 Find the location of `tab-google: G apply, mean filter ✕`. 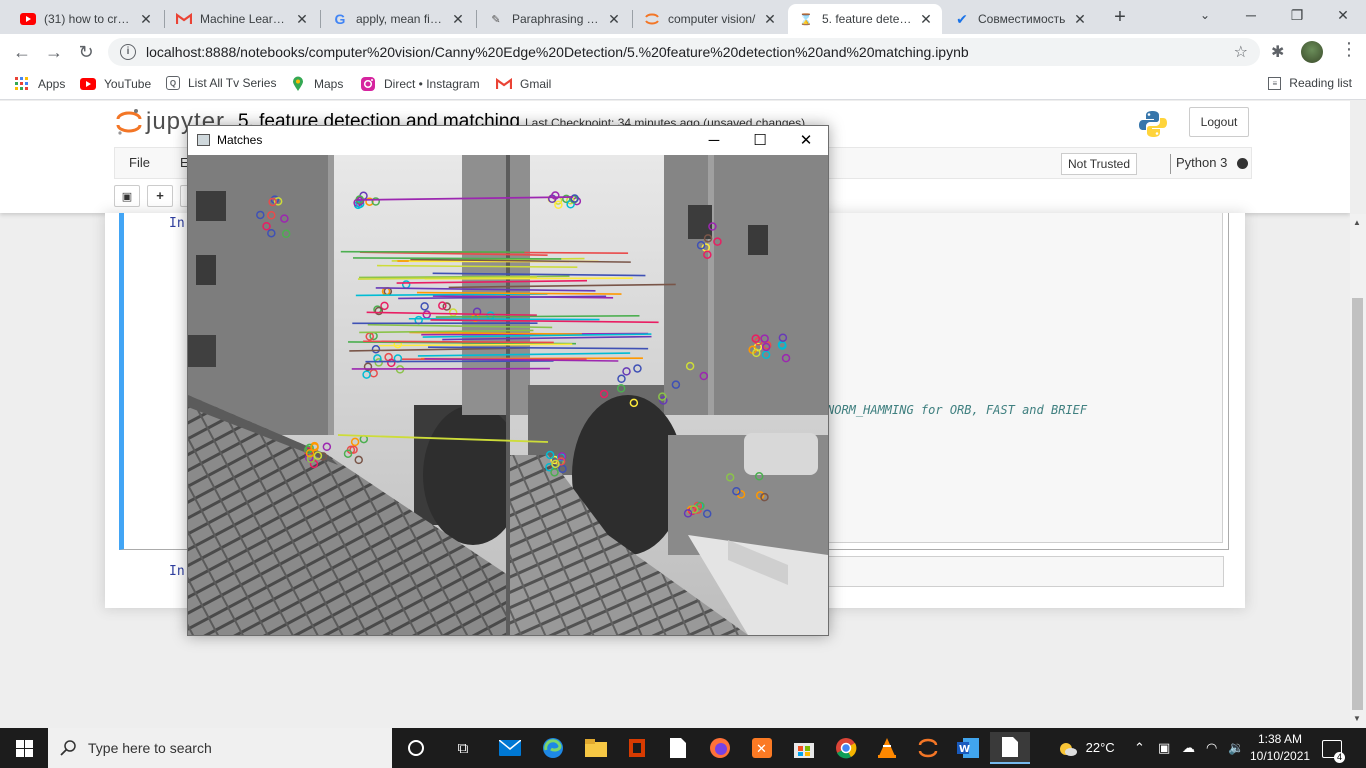

tab-google: G apply, mean filter ✕ is located at coordinates (398, 19).